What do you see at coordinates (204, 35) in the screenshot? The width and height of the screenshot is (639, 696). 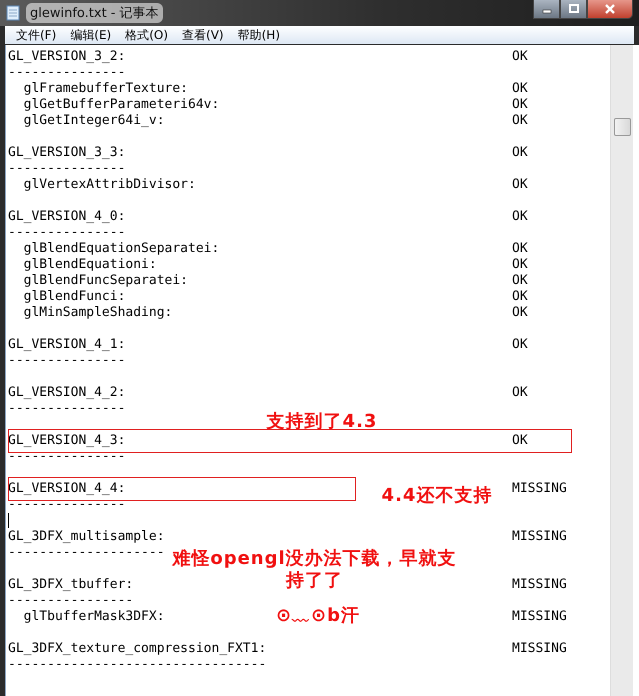 I see `menu-item: 查看(V)` at bounding box center [204, 35].